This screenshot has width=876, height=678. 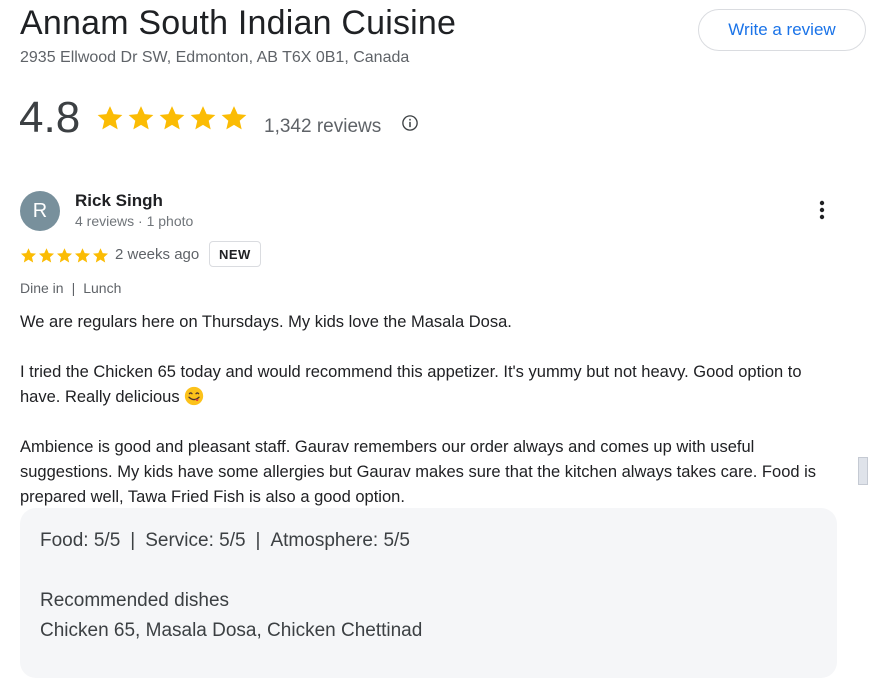 I want to click on scrollbar-thumb, so click(x=863, y=471).